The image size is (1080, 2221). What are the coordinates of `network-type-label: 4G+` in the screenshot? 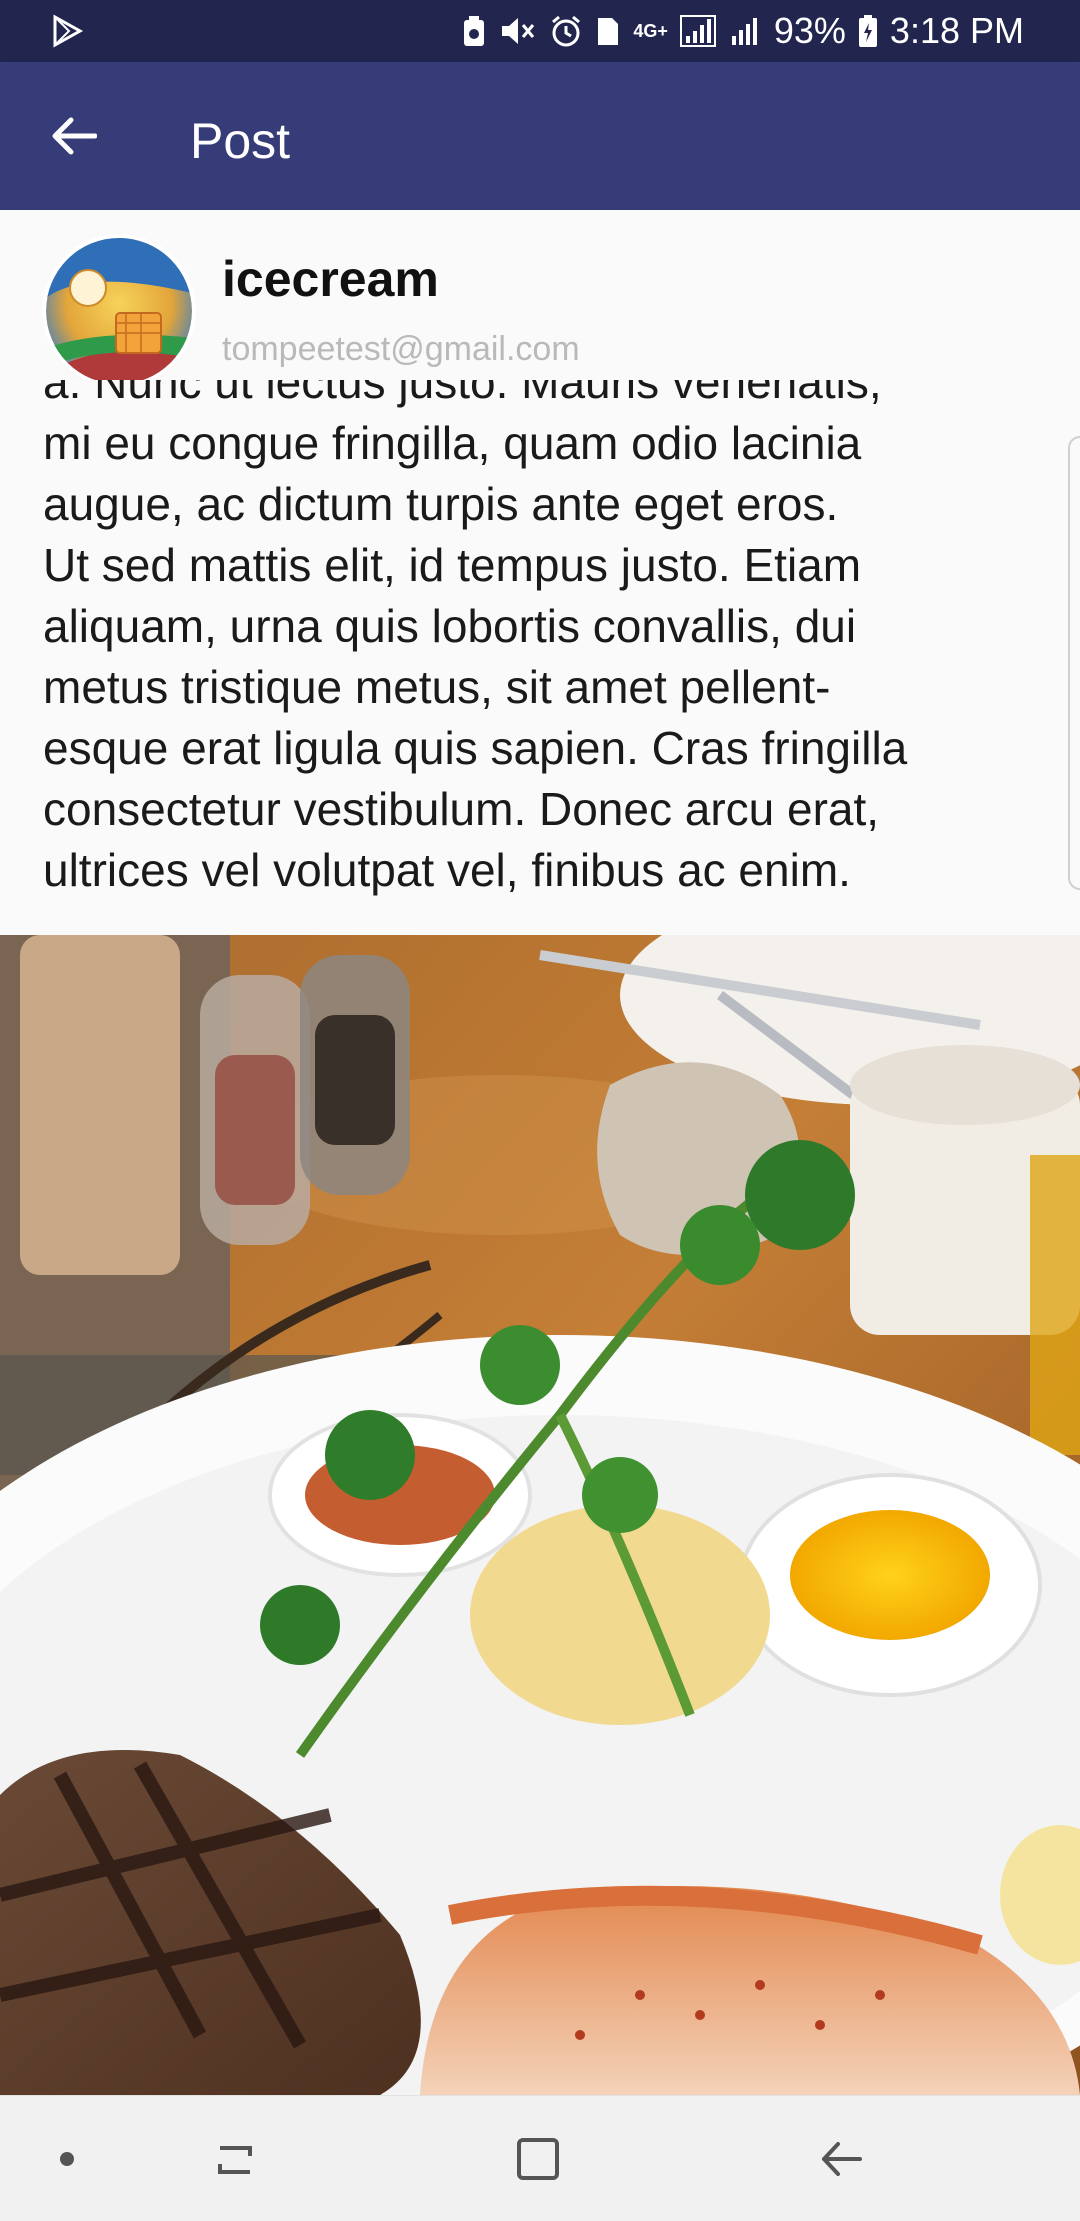 It's located at (650, 31).